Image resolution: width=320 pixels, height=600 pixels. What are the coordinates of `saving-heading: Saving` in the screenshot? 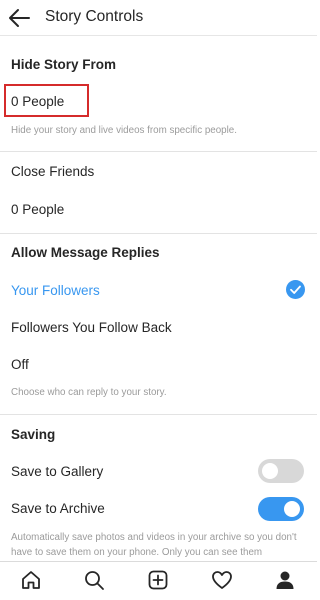 It's located at (33, 434).